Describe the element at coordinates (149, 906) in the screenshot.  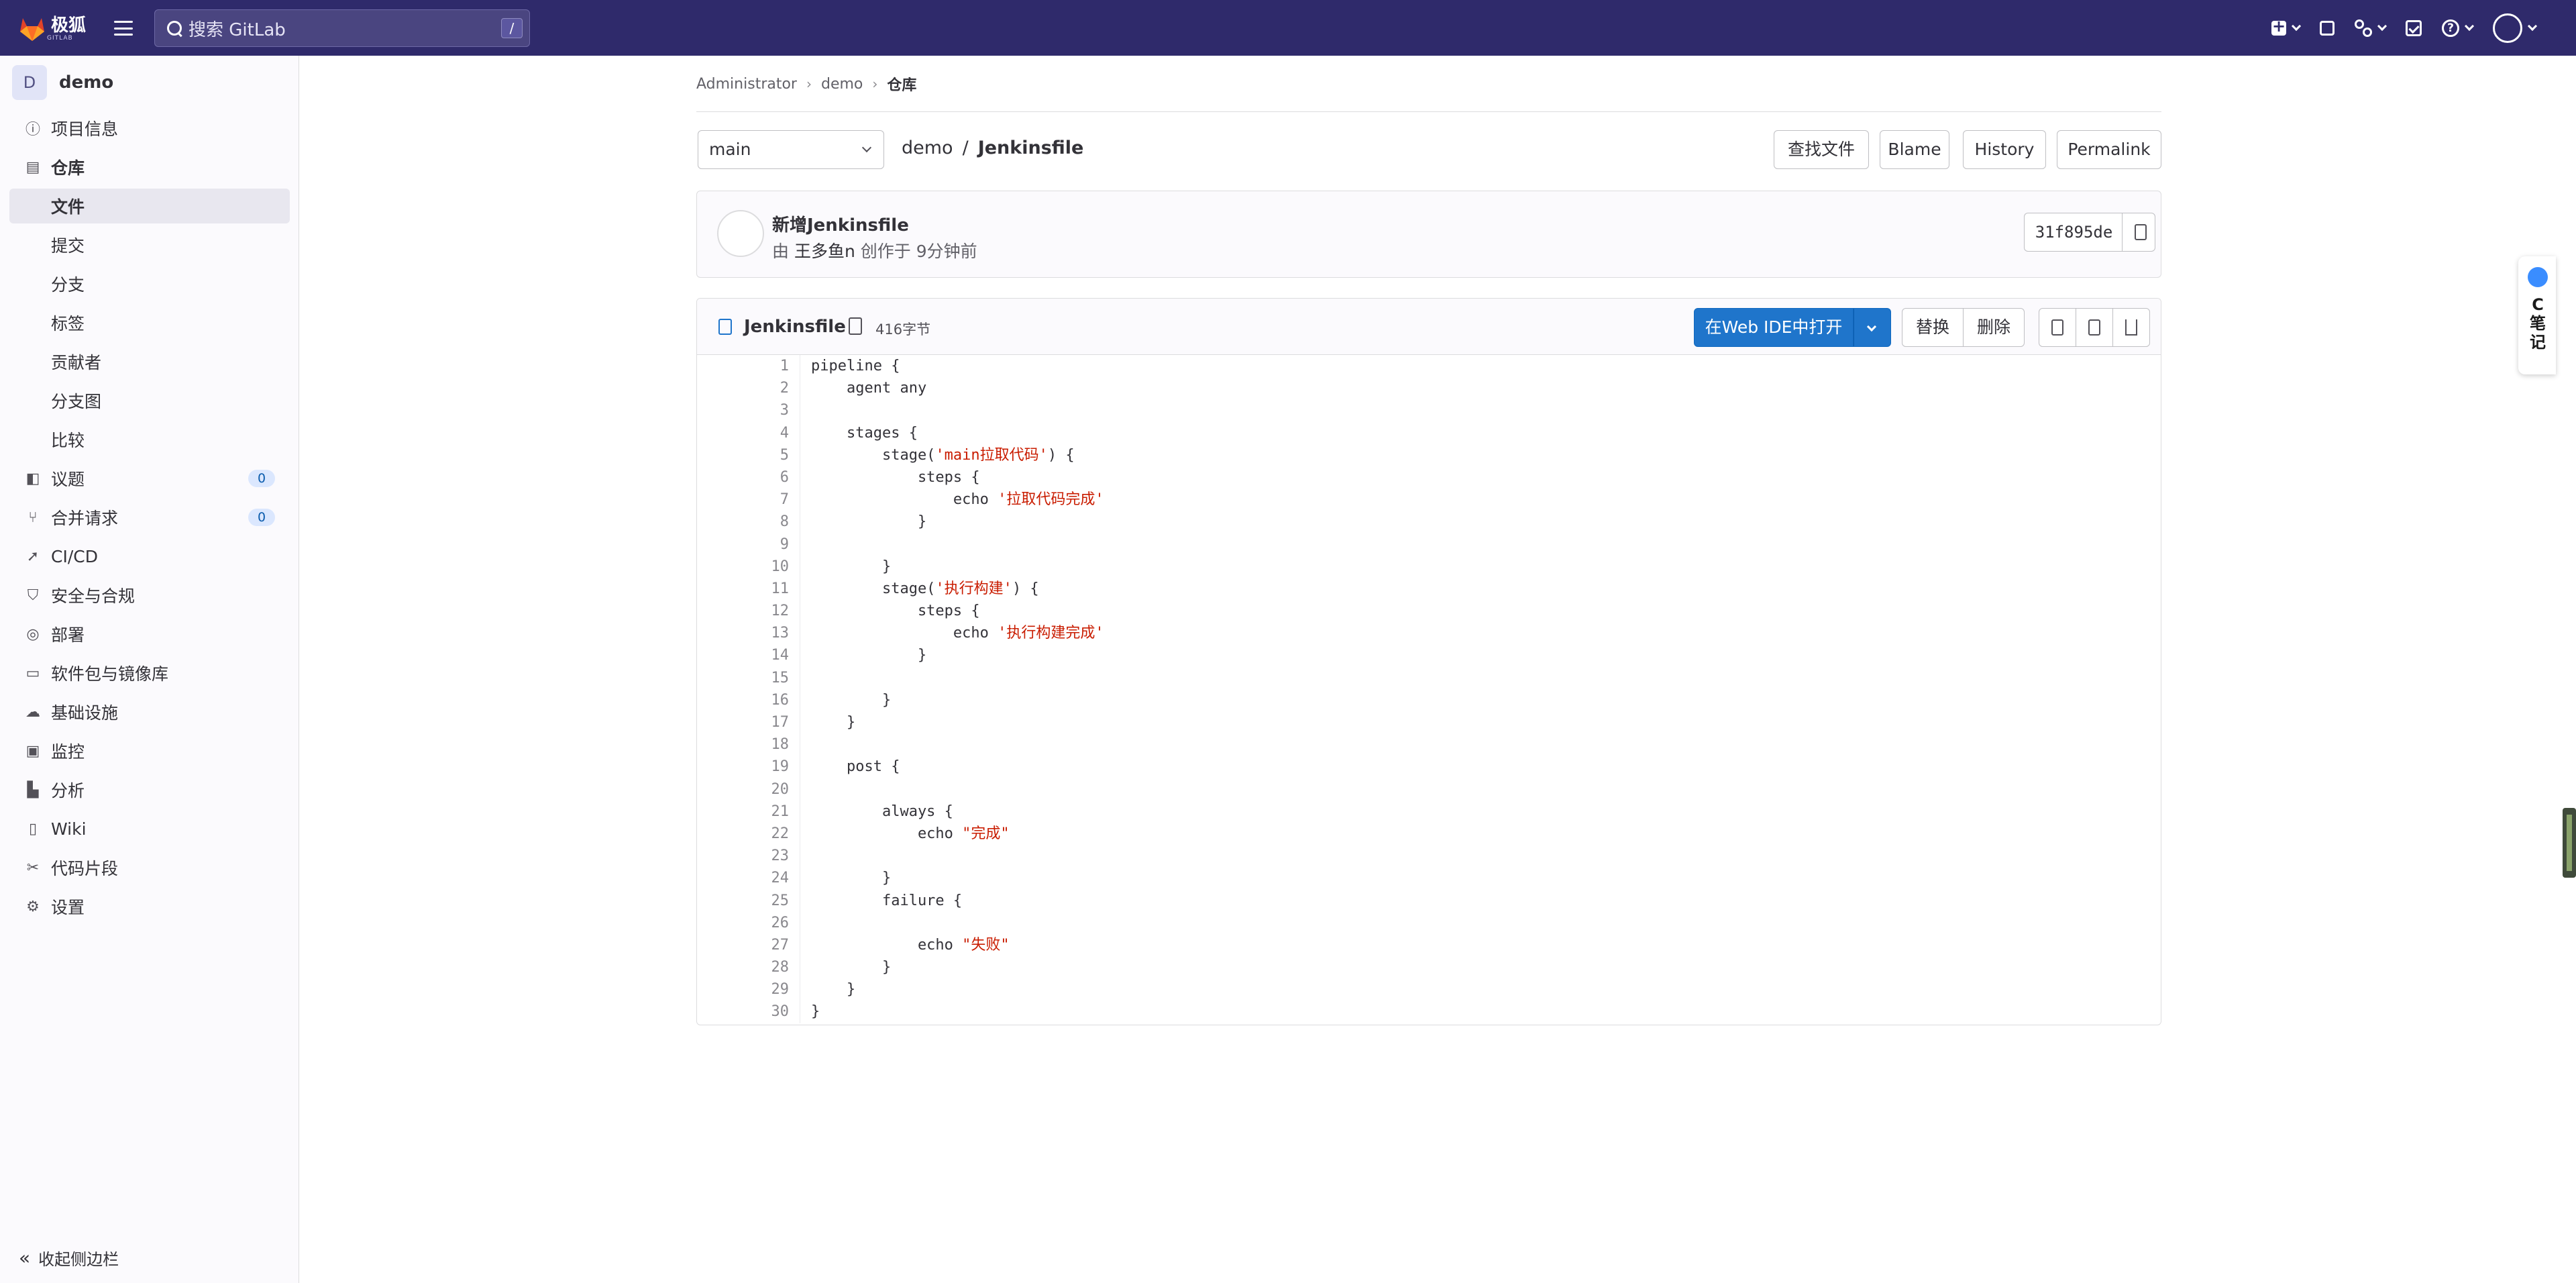
I see `sidebar-item-settings: ⚙ 设置` at that location.